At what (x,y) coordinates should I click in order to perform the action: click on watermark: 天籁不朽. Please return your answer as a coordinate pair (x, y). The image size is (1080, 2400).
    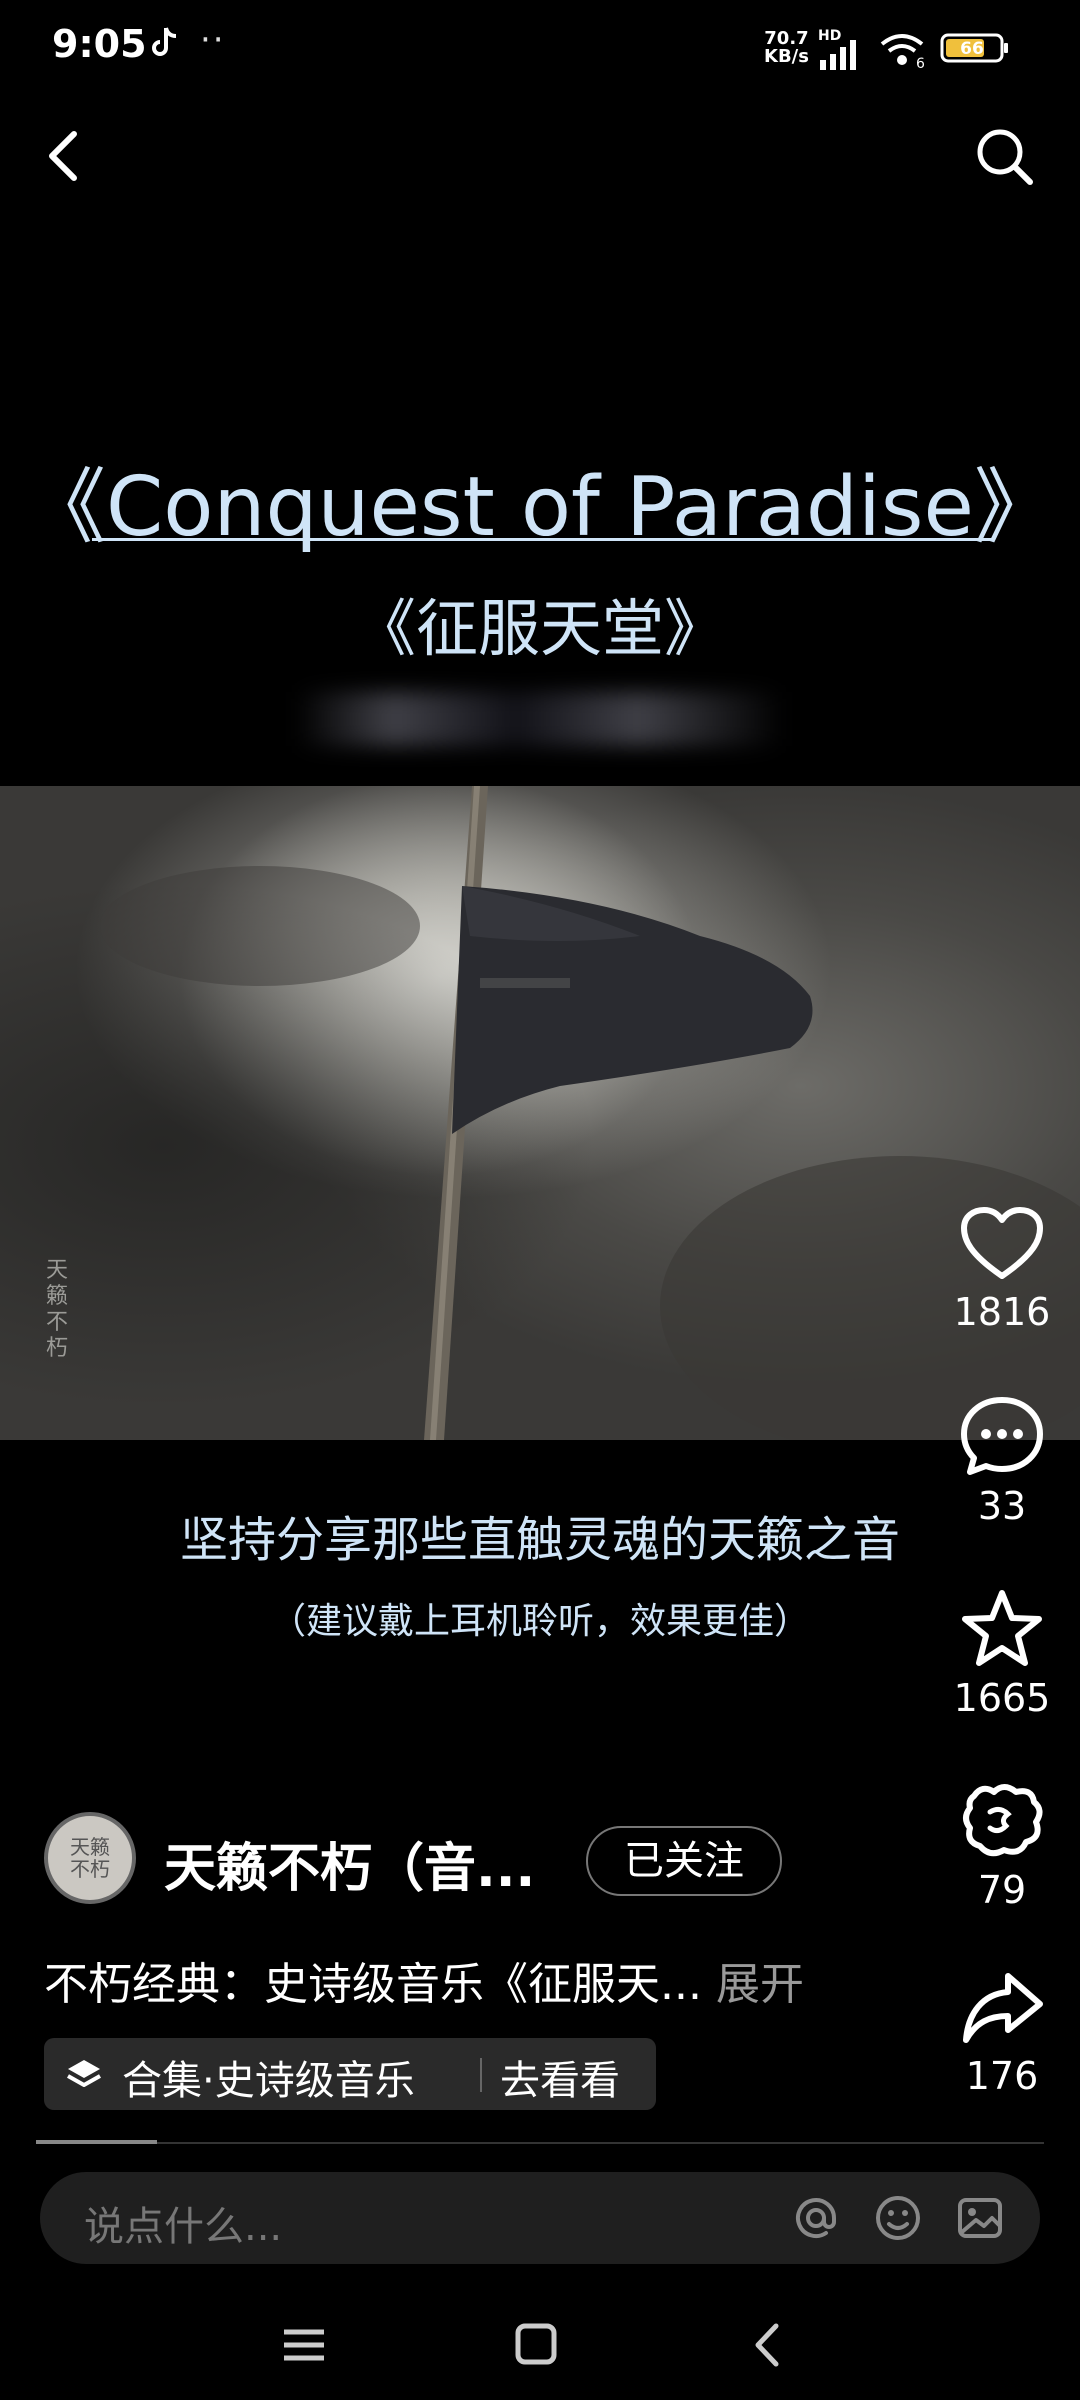
    Looking at the image, I should click on (56, 1309).